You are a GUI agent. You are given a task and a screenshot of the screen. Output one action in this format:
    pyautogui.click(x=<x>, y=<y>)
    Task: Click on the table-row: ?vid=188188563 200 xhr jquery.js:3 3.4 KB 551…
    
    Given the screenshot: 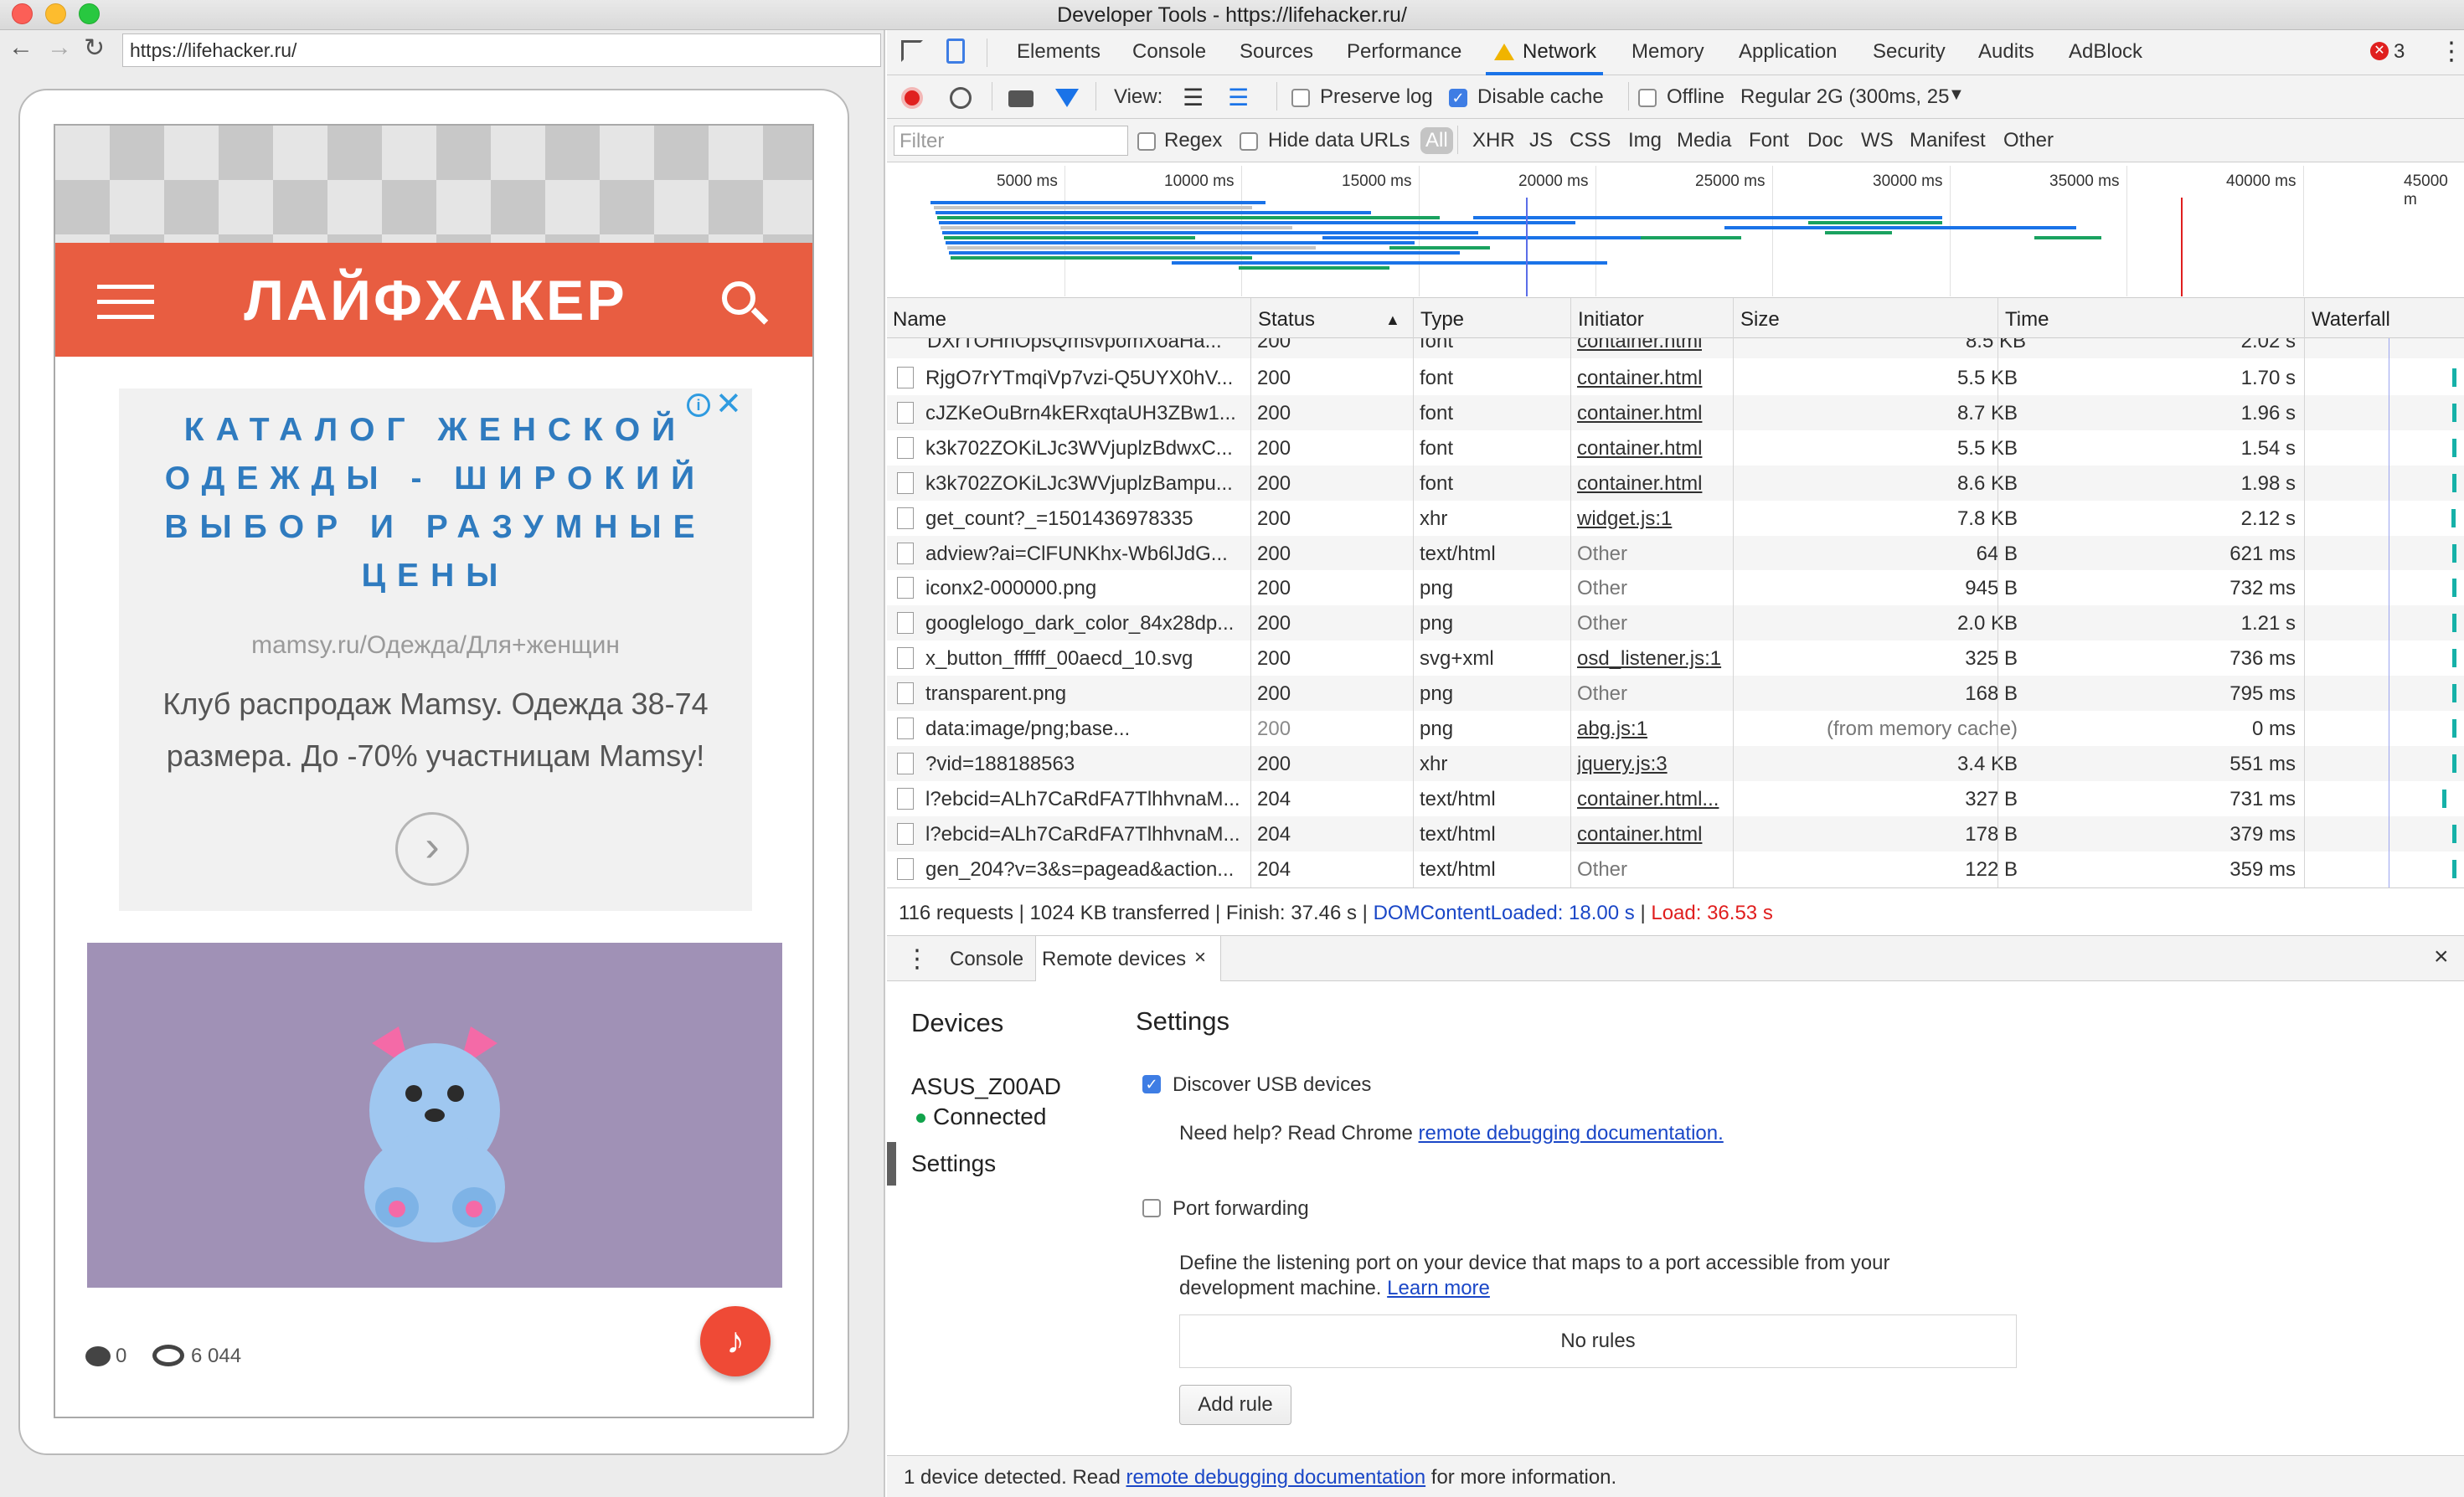 What is the action you would take?
    pyautogui.click(x=1675, y=763)
    